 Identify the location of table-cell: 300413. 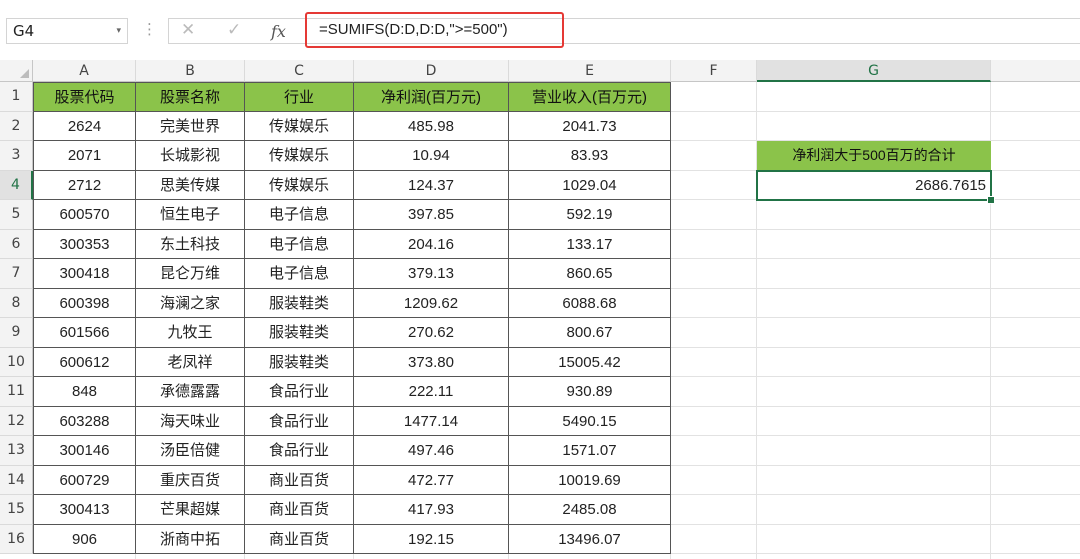
(84, 510).